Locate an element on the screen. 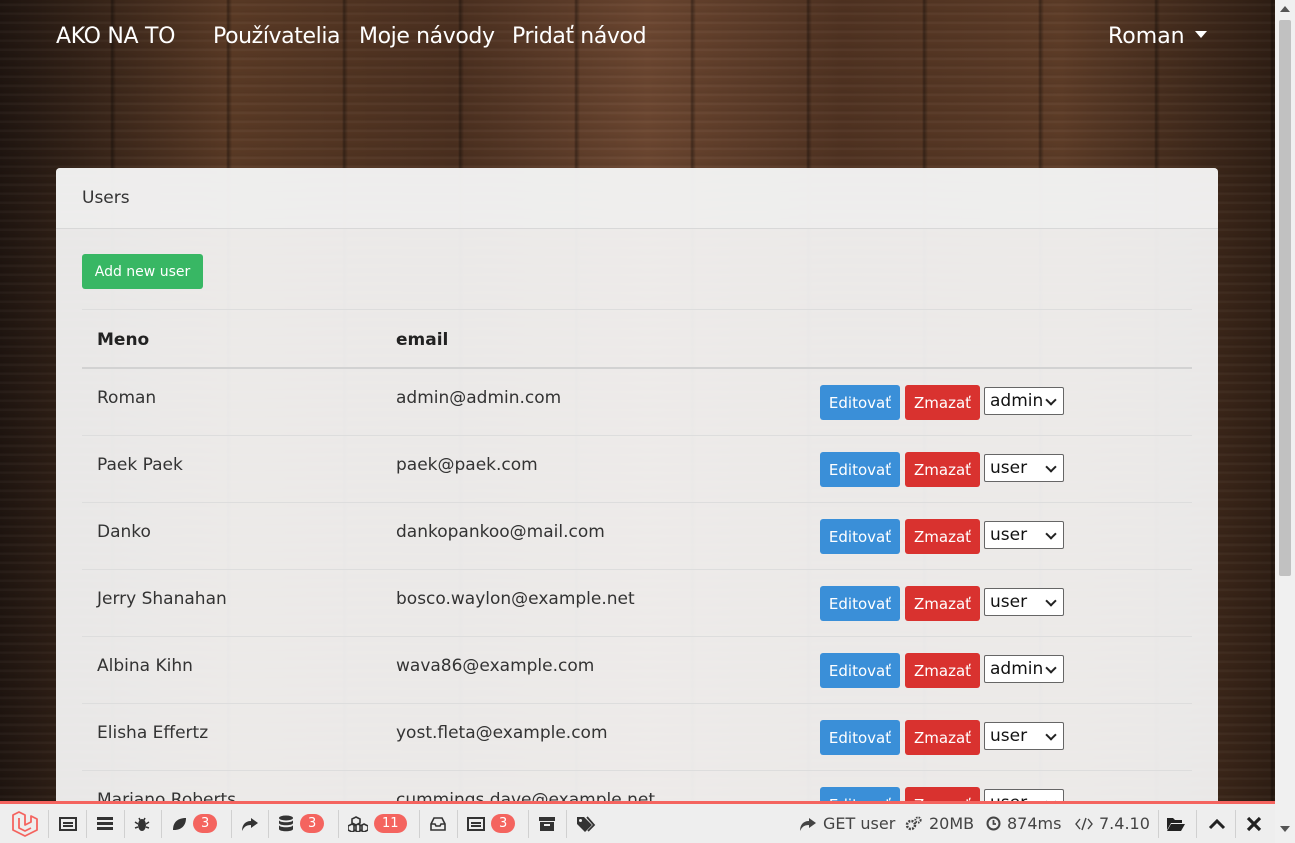 The height and width of the screenshot is (843, 1295). user-email-cell: paek@paek.com is located at coordinates (467, 465).